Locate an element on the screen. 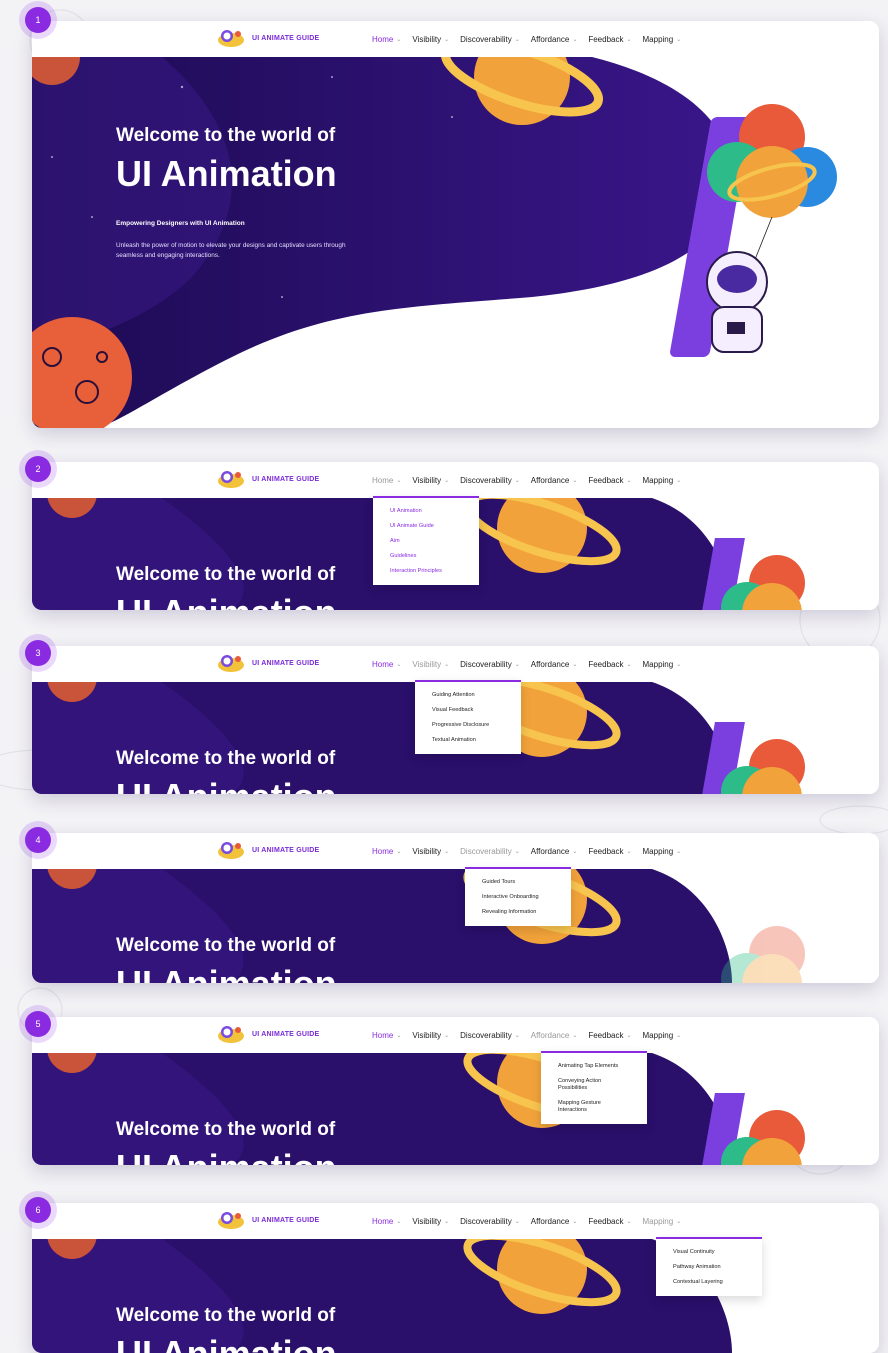 This screenshot has width=888, height=1353. step-badge-3: 3 is located at coordinates (38, 653).